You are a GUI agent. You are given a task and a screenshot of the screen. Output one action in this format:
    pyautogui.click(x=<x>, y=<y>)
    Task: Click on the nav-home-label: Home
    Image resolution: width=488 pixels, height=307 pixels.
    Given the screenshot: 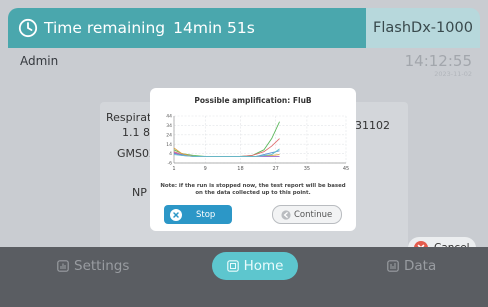 What is the action you would take?
    pyautogui.click(x=263, y=266)
    